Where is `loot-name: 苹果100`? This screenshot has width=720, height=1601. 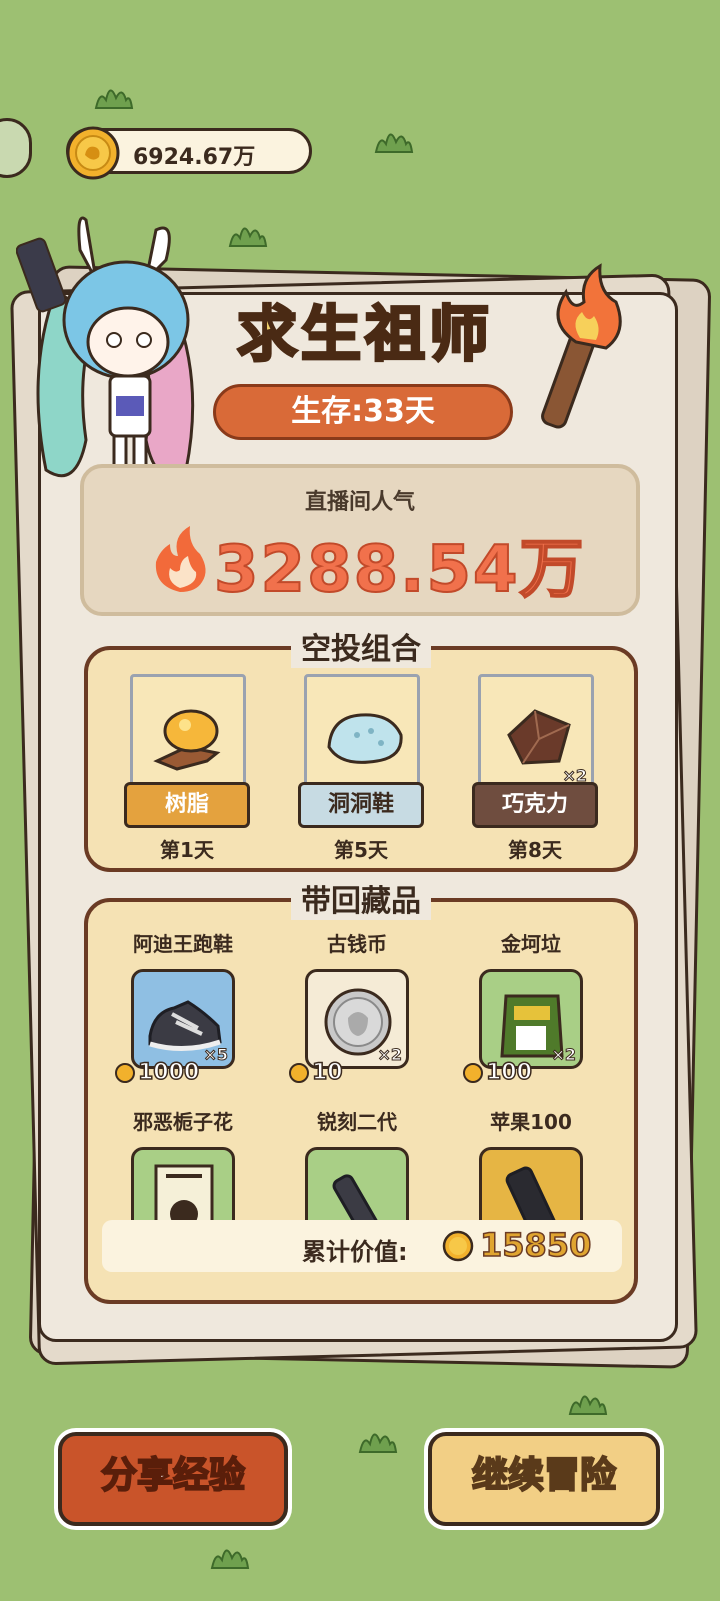
loot-name: 苹果100 is located at coordinates (531, 1122).